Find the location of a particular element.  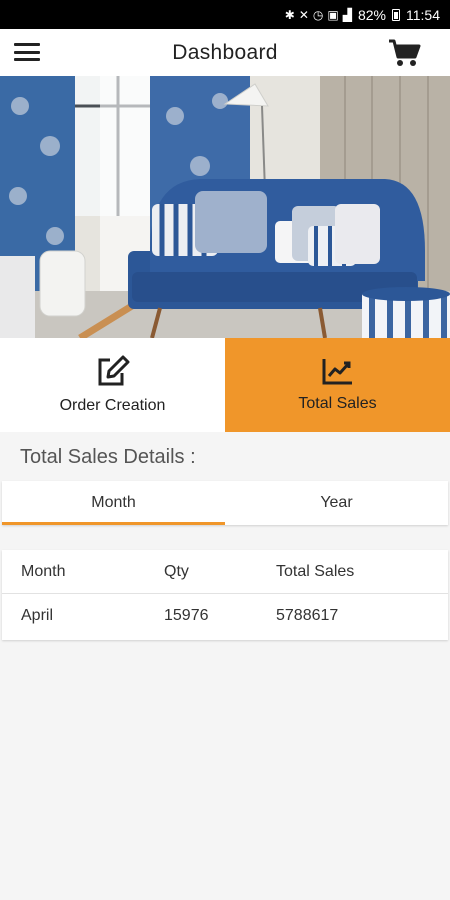

order-creation-tab: Order Creation is located at coordinates (112, 385).